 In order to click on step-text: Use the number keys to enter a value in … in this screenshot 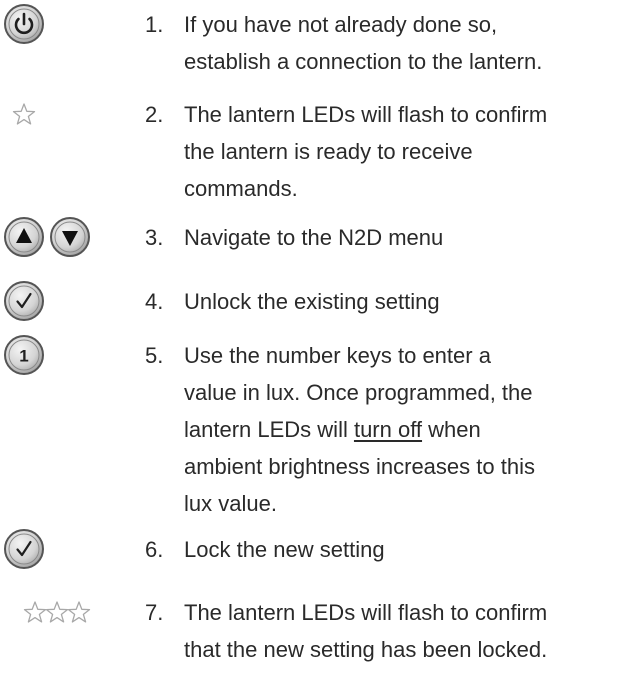, I will do `click(359, 429)`.